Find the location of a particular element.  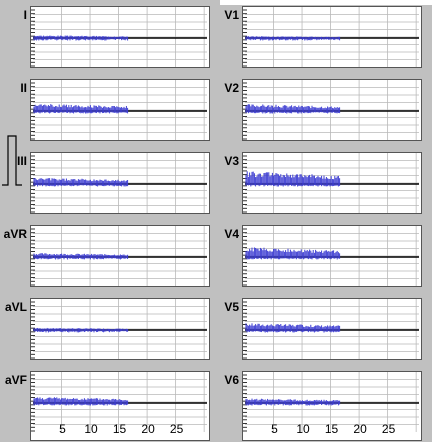

lead-panel-v6: 5 10 15 20 25 is located at coordinates (332, 406).